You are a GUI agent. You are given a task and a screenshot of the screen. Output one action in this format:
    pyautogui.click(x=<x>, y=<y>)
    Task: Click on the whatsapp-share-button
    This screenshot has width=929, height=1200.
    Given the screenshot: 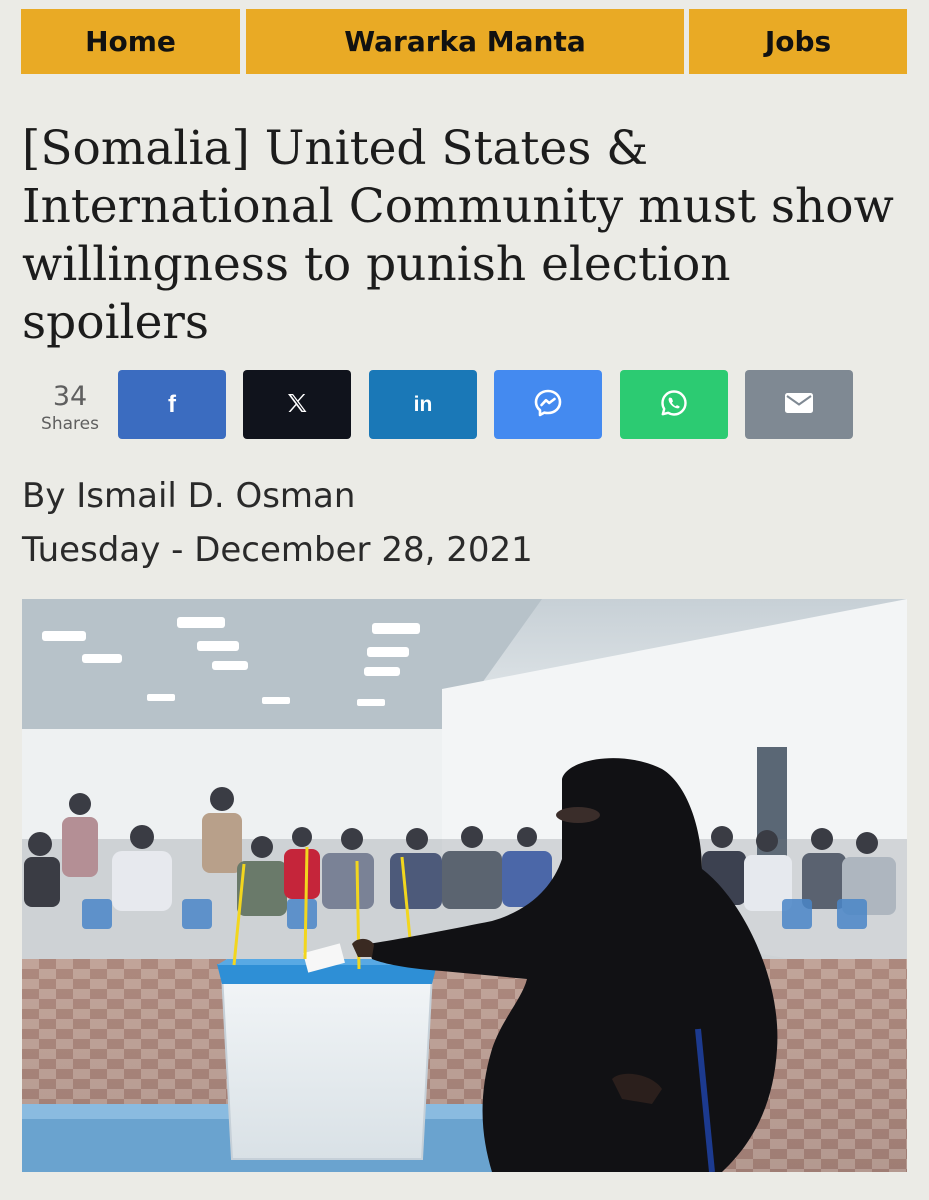 What is the action you would take?
    pyautogui.click(x=674, y=404)
    